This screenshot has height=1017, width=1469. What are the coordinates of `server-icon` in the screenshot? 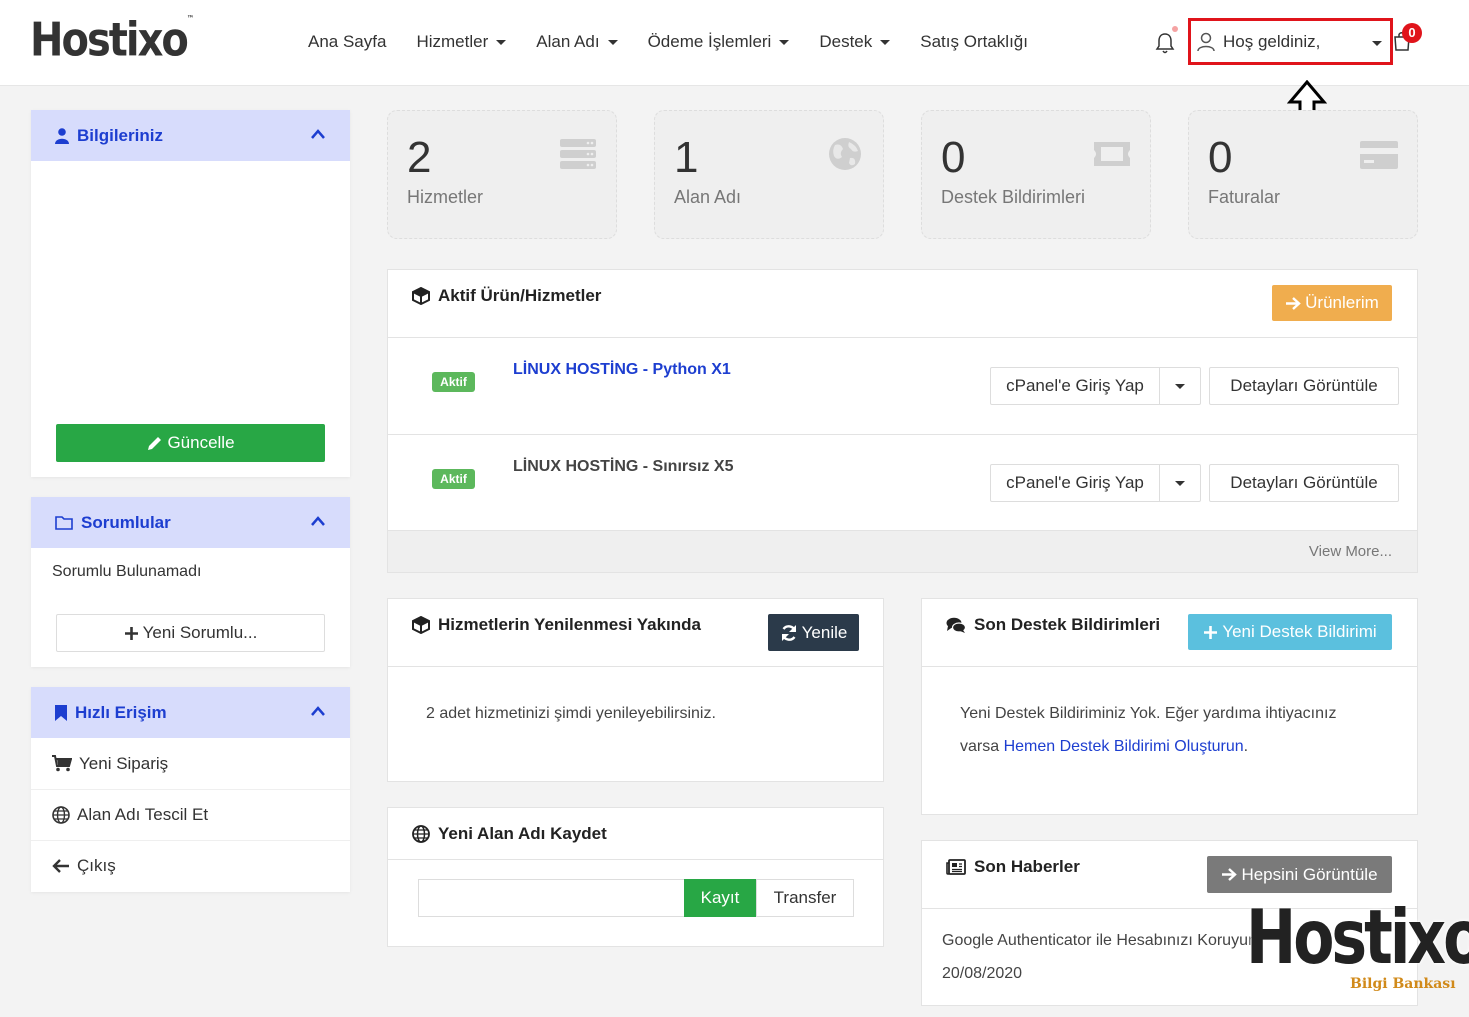 It's located at (578, 154).